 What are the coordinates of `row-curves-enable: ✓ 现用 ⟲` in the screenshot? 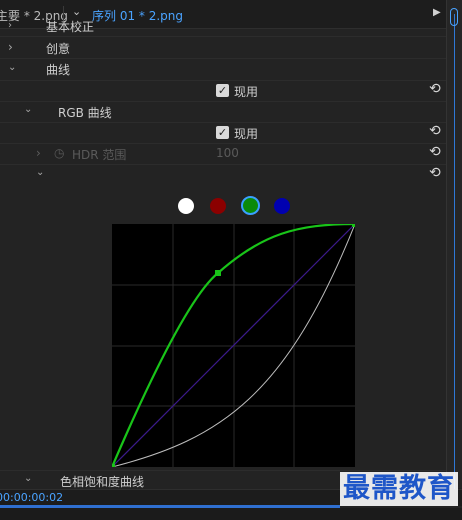 It's located at (223, 91).